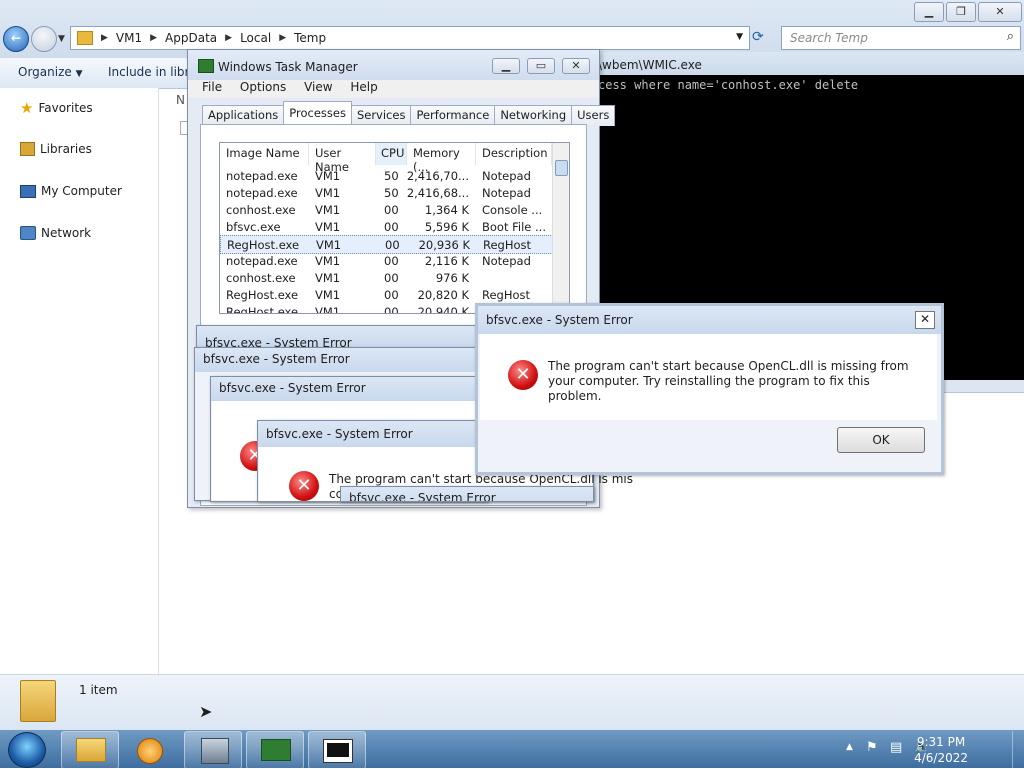 This screenshot has height=769, width=1024. What do you see at coordinates (896, 747) in the screenshot?
I see `network-tray-icon: ▤` at bounding box center [896, 747].